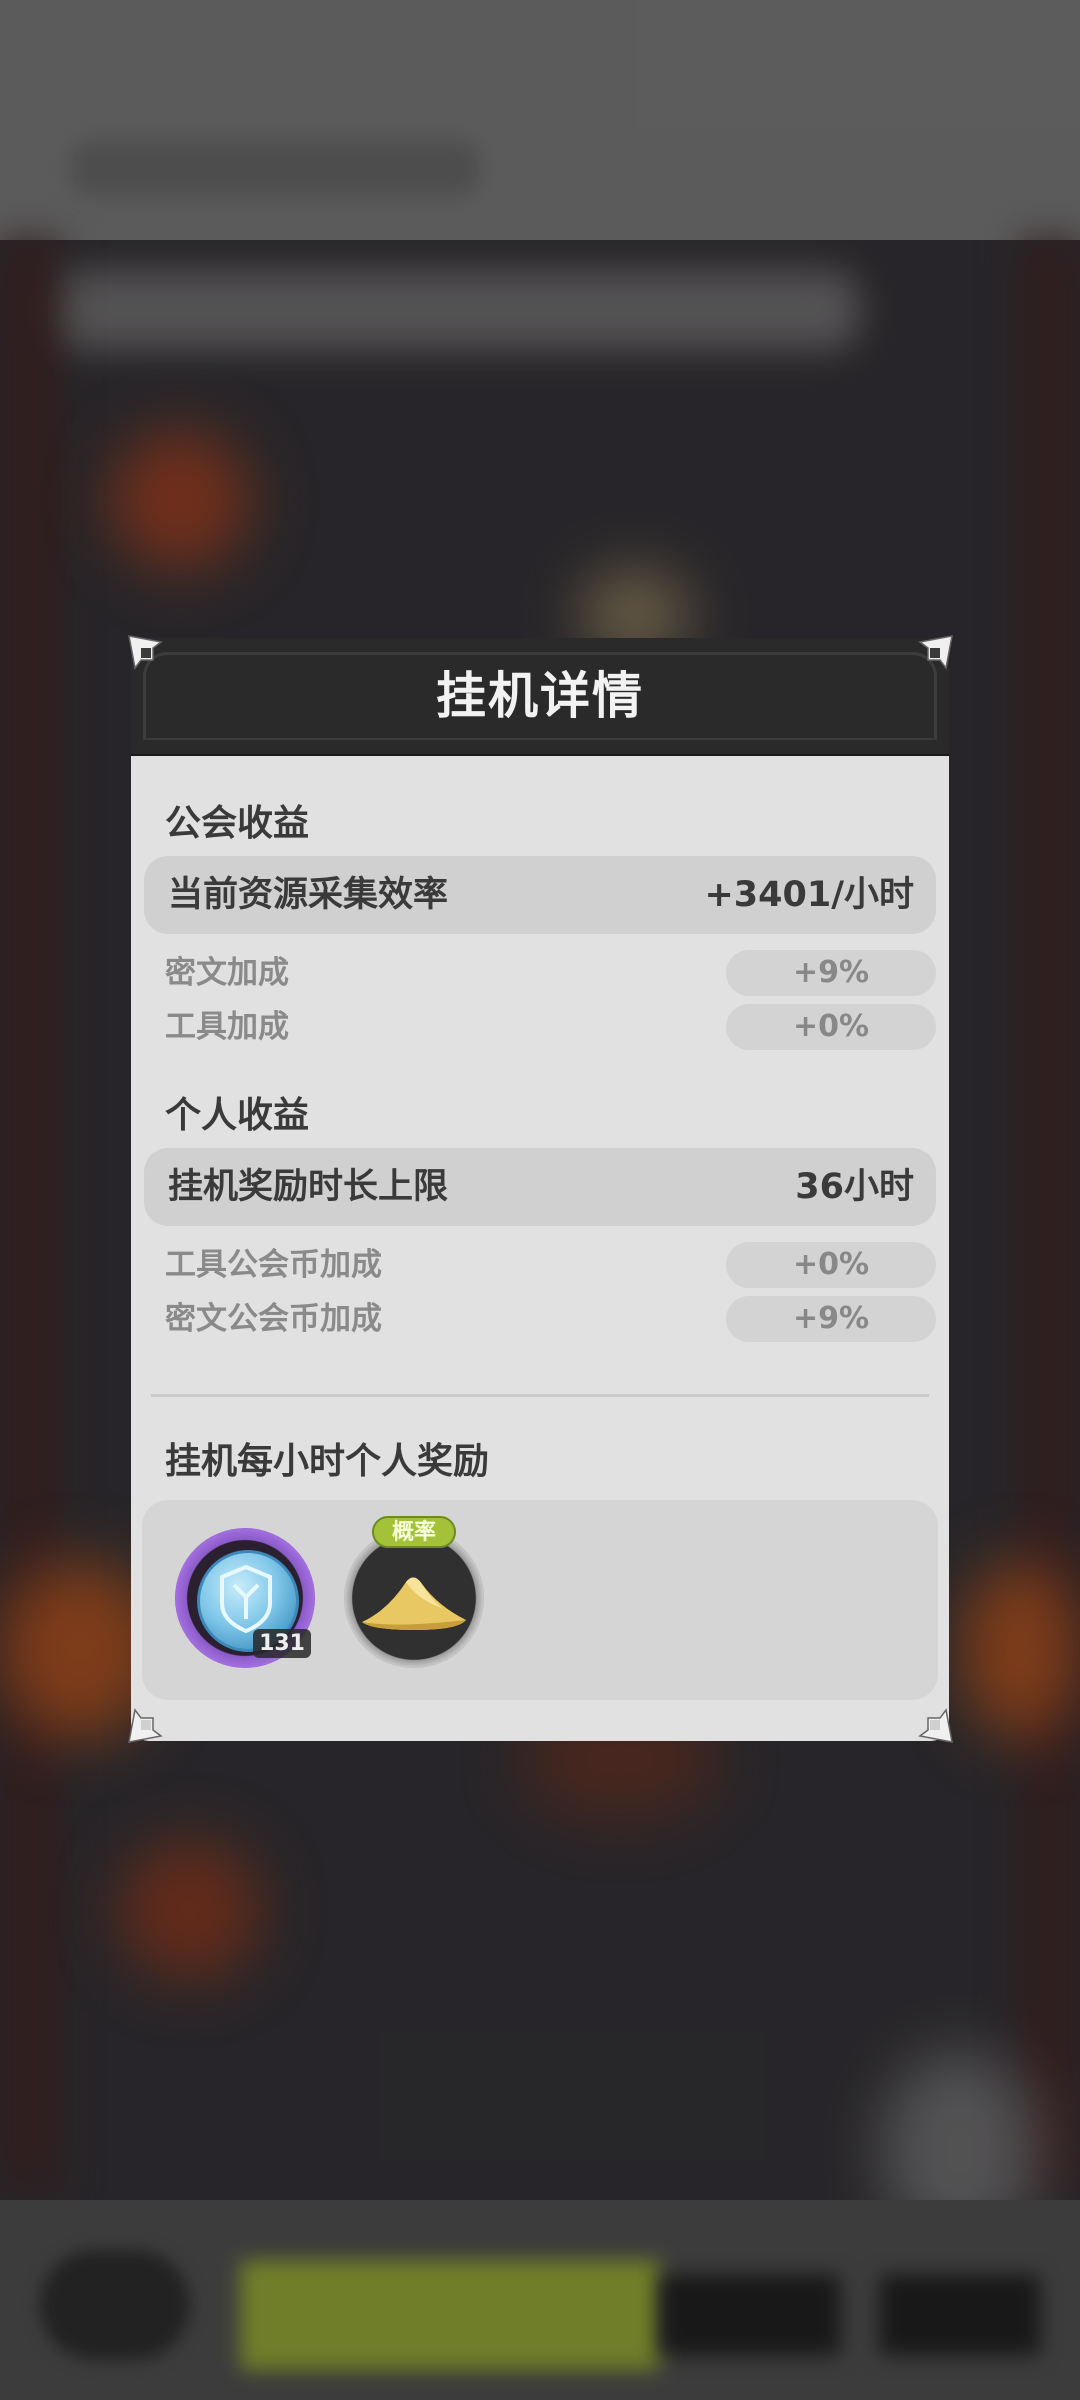 Image resolution: width=1080 pixels, height=2400 pixels. I want to click on cipher-bonus-row: 密文加成 +9%, so click(550, 973).